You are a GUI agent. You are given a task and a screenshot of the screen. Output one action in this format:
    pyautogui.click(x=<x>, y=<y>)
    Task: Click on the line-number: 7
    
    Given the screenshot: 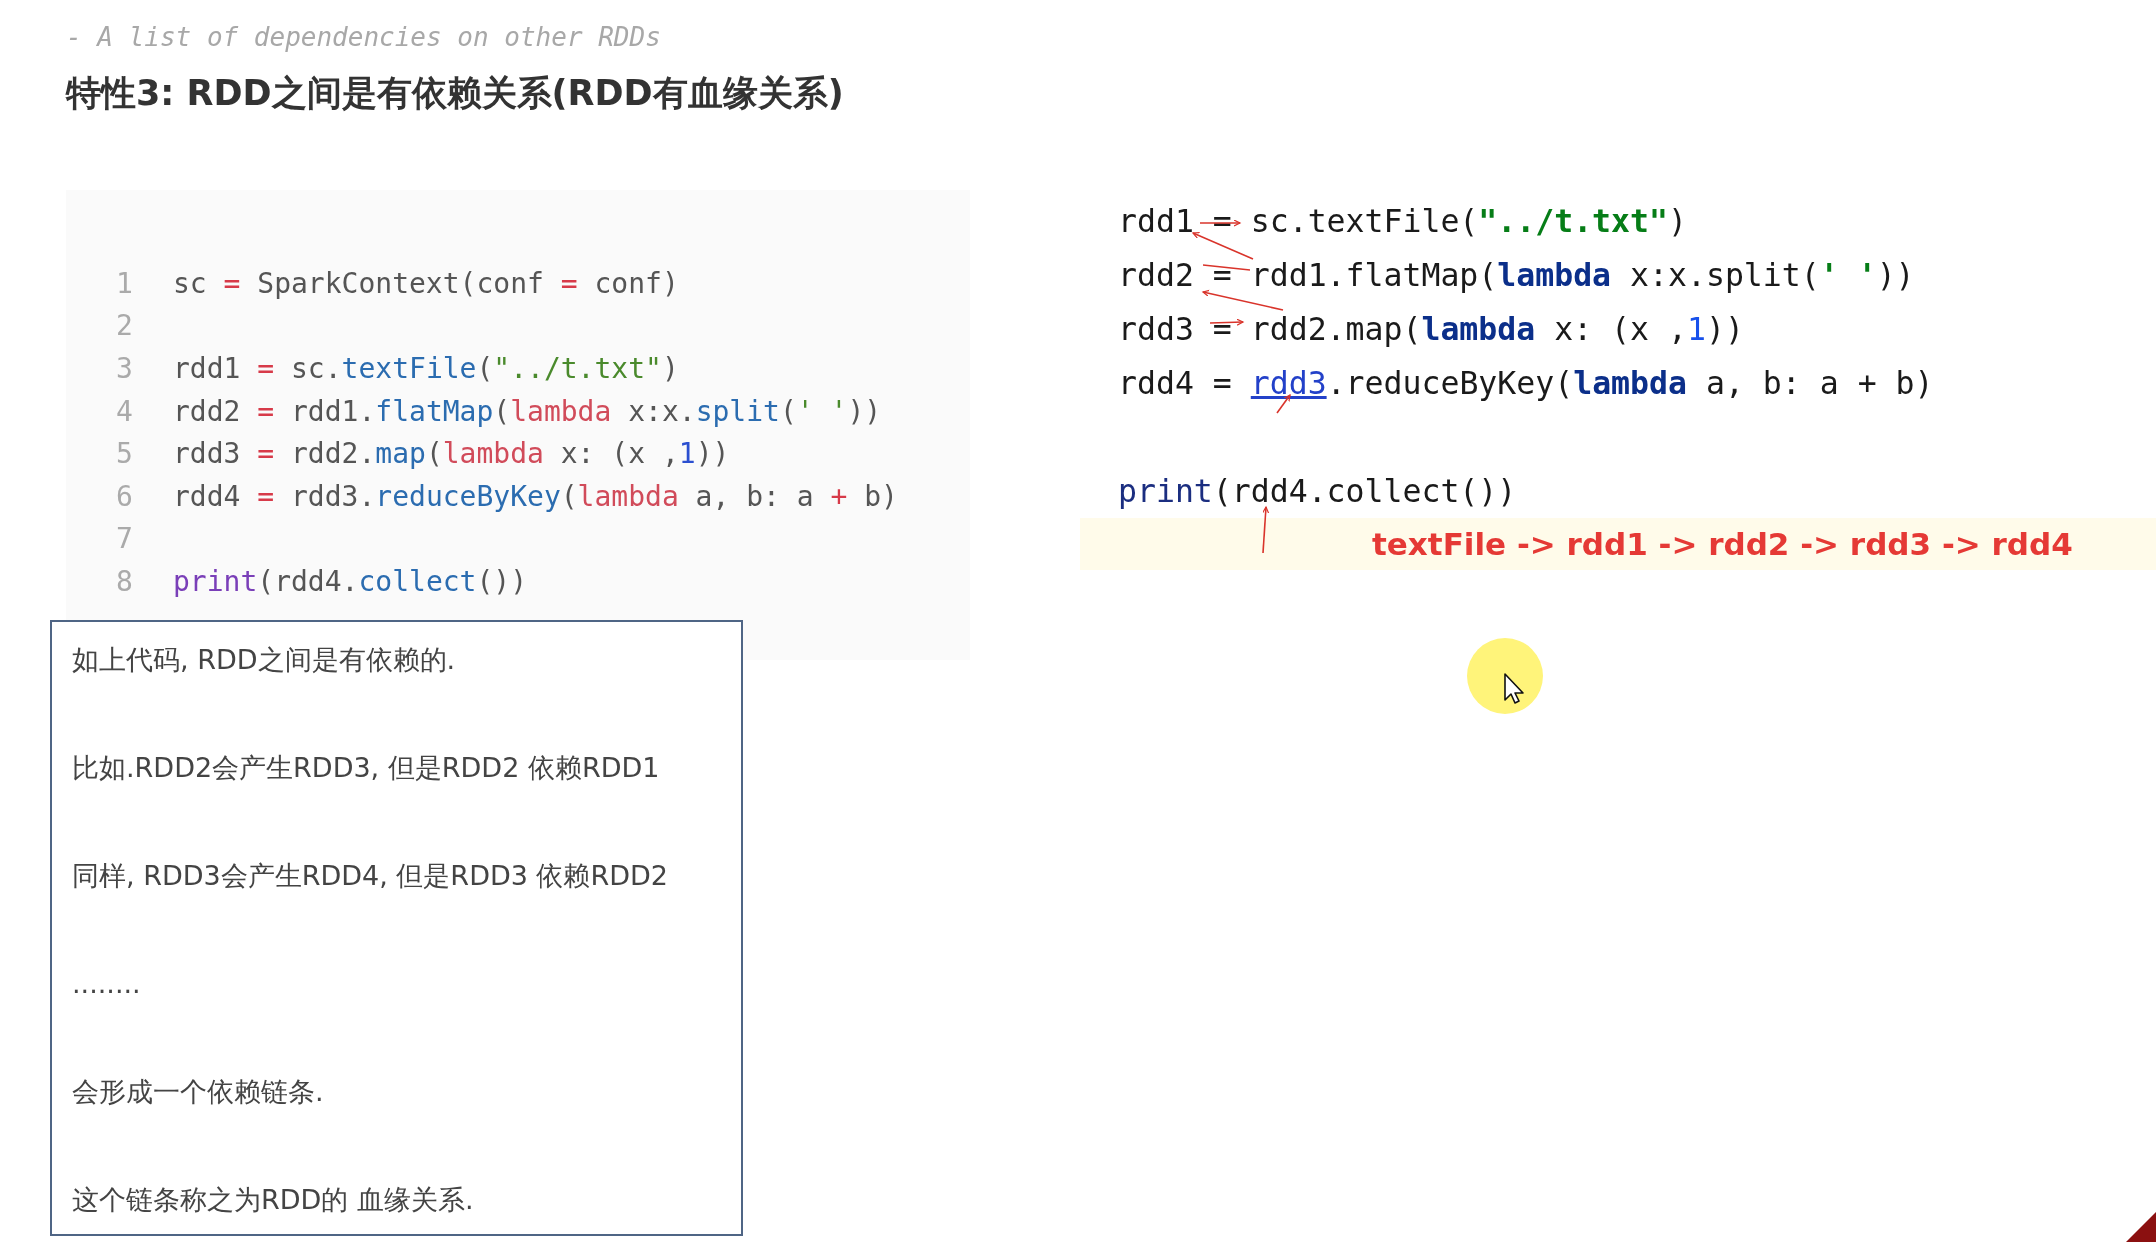 What is the action you would take?
    pyautogui.click(x=125, y=539)
    